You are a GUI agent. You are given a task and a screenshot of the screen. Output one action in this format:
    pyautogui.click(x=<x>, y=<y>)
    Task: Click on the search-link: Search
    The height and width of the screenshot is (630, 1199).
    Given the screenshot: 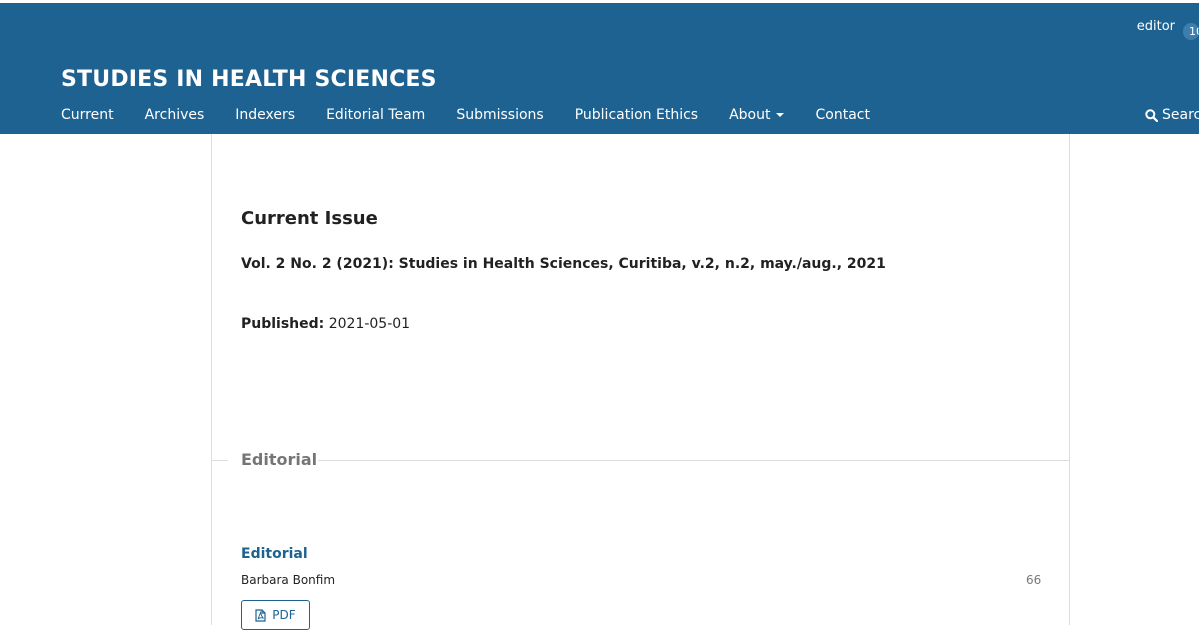 What is the action you would take?
    pyautogui.click(x=1172, y=115)
    